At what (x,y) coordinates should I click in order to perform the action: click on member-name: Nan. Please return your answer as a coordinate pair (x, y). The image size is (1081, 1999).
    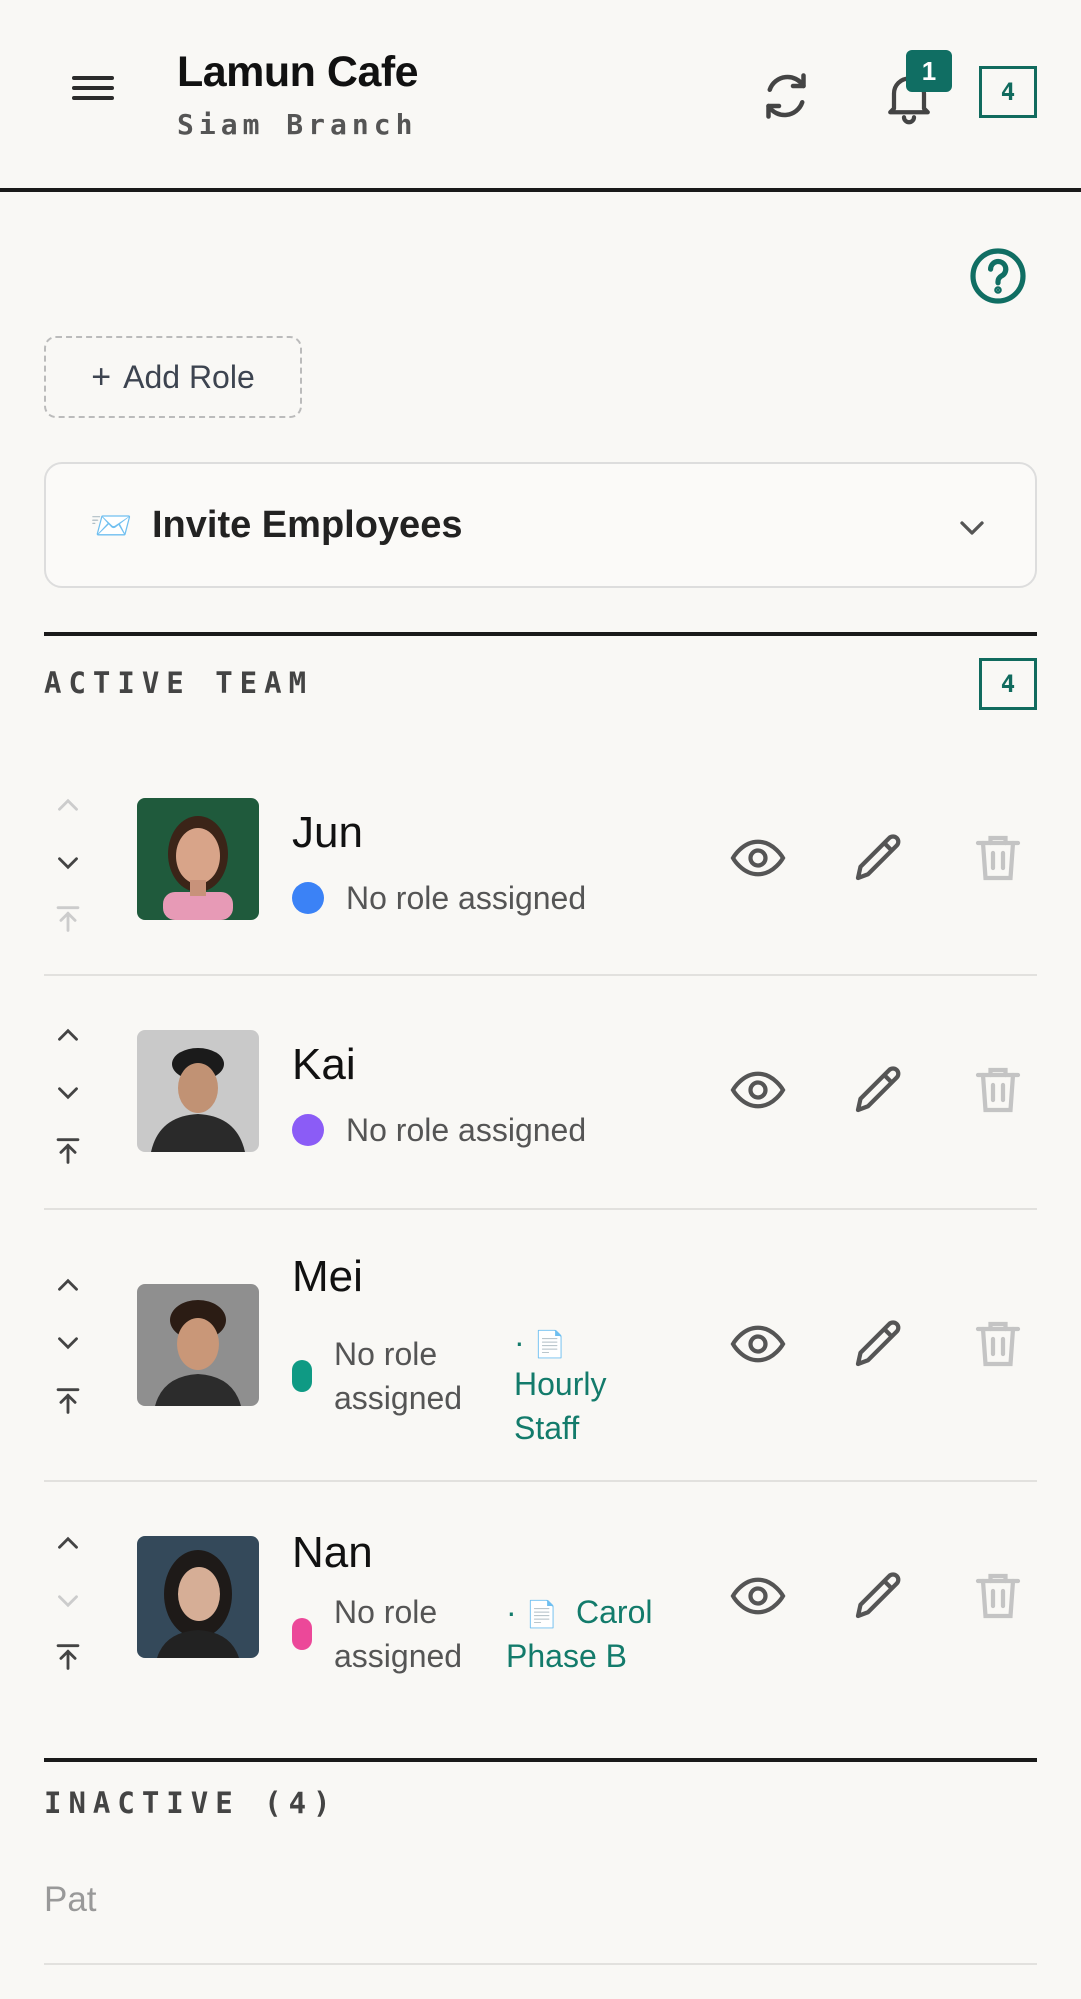
    Looking at the image, I should click on (332, 1552).